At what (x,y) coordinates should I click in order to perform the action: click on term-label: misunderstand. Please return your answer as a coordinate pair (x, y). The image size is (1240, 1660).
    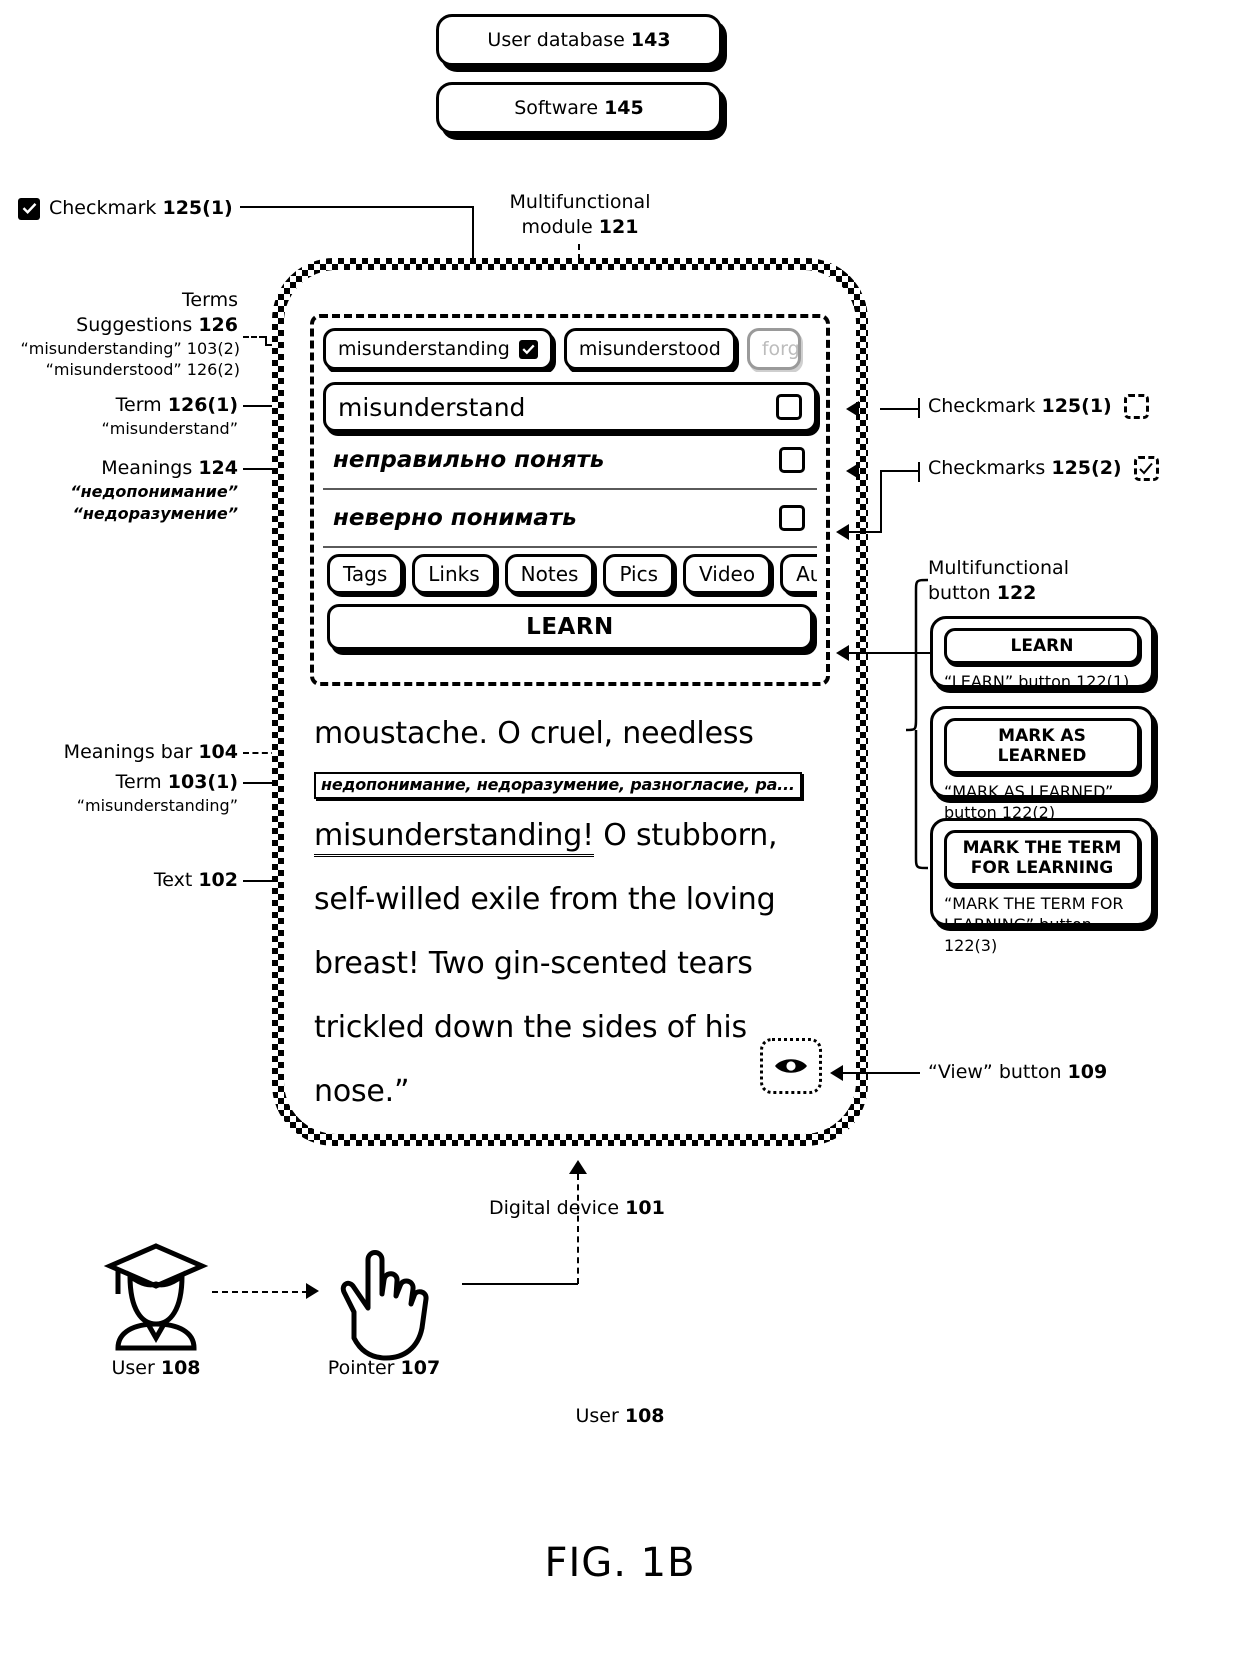
    Looking at the image, I should click on (432, 407).